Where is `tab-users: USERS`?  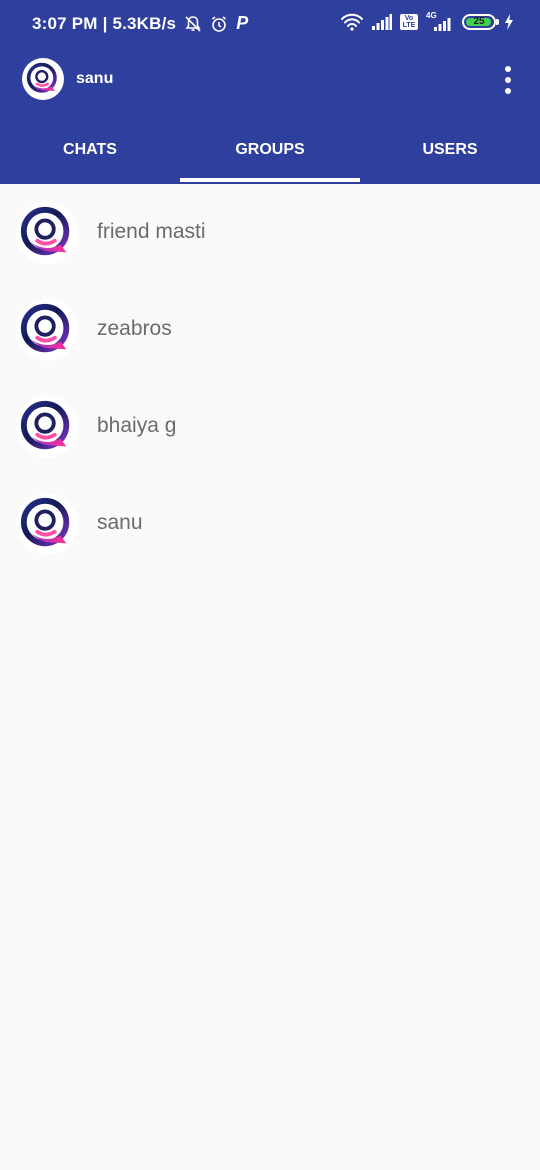 tab-users: USERS is located at coordinates (450, 152).